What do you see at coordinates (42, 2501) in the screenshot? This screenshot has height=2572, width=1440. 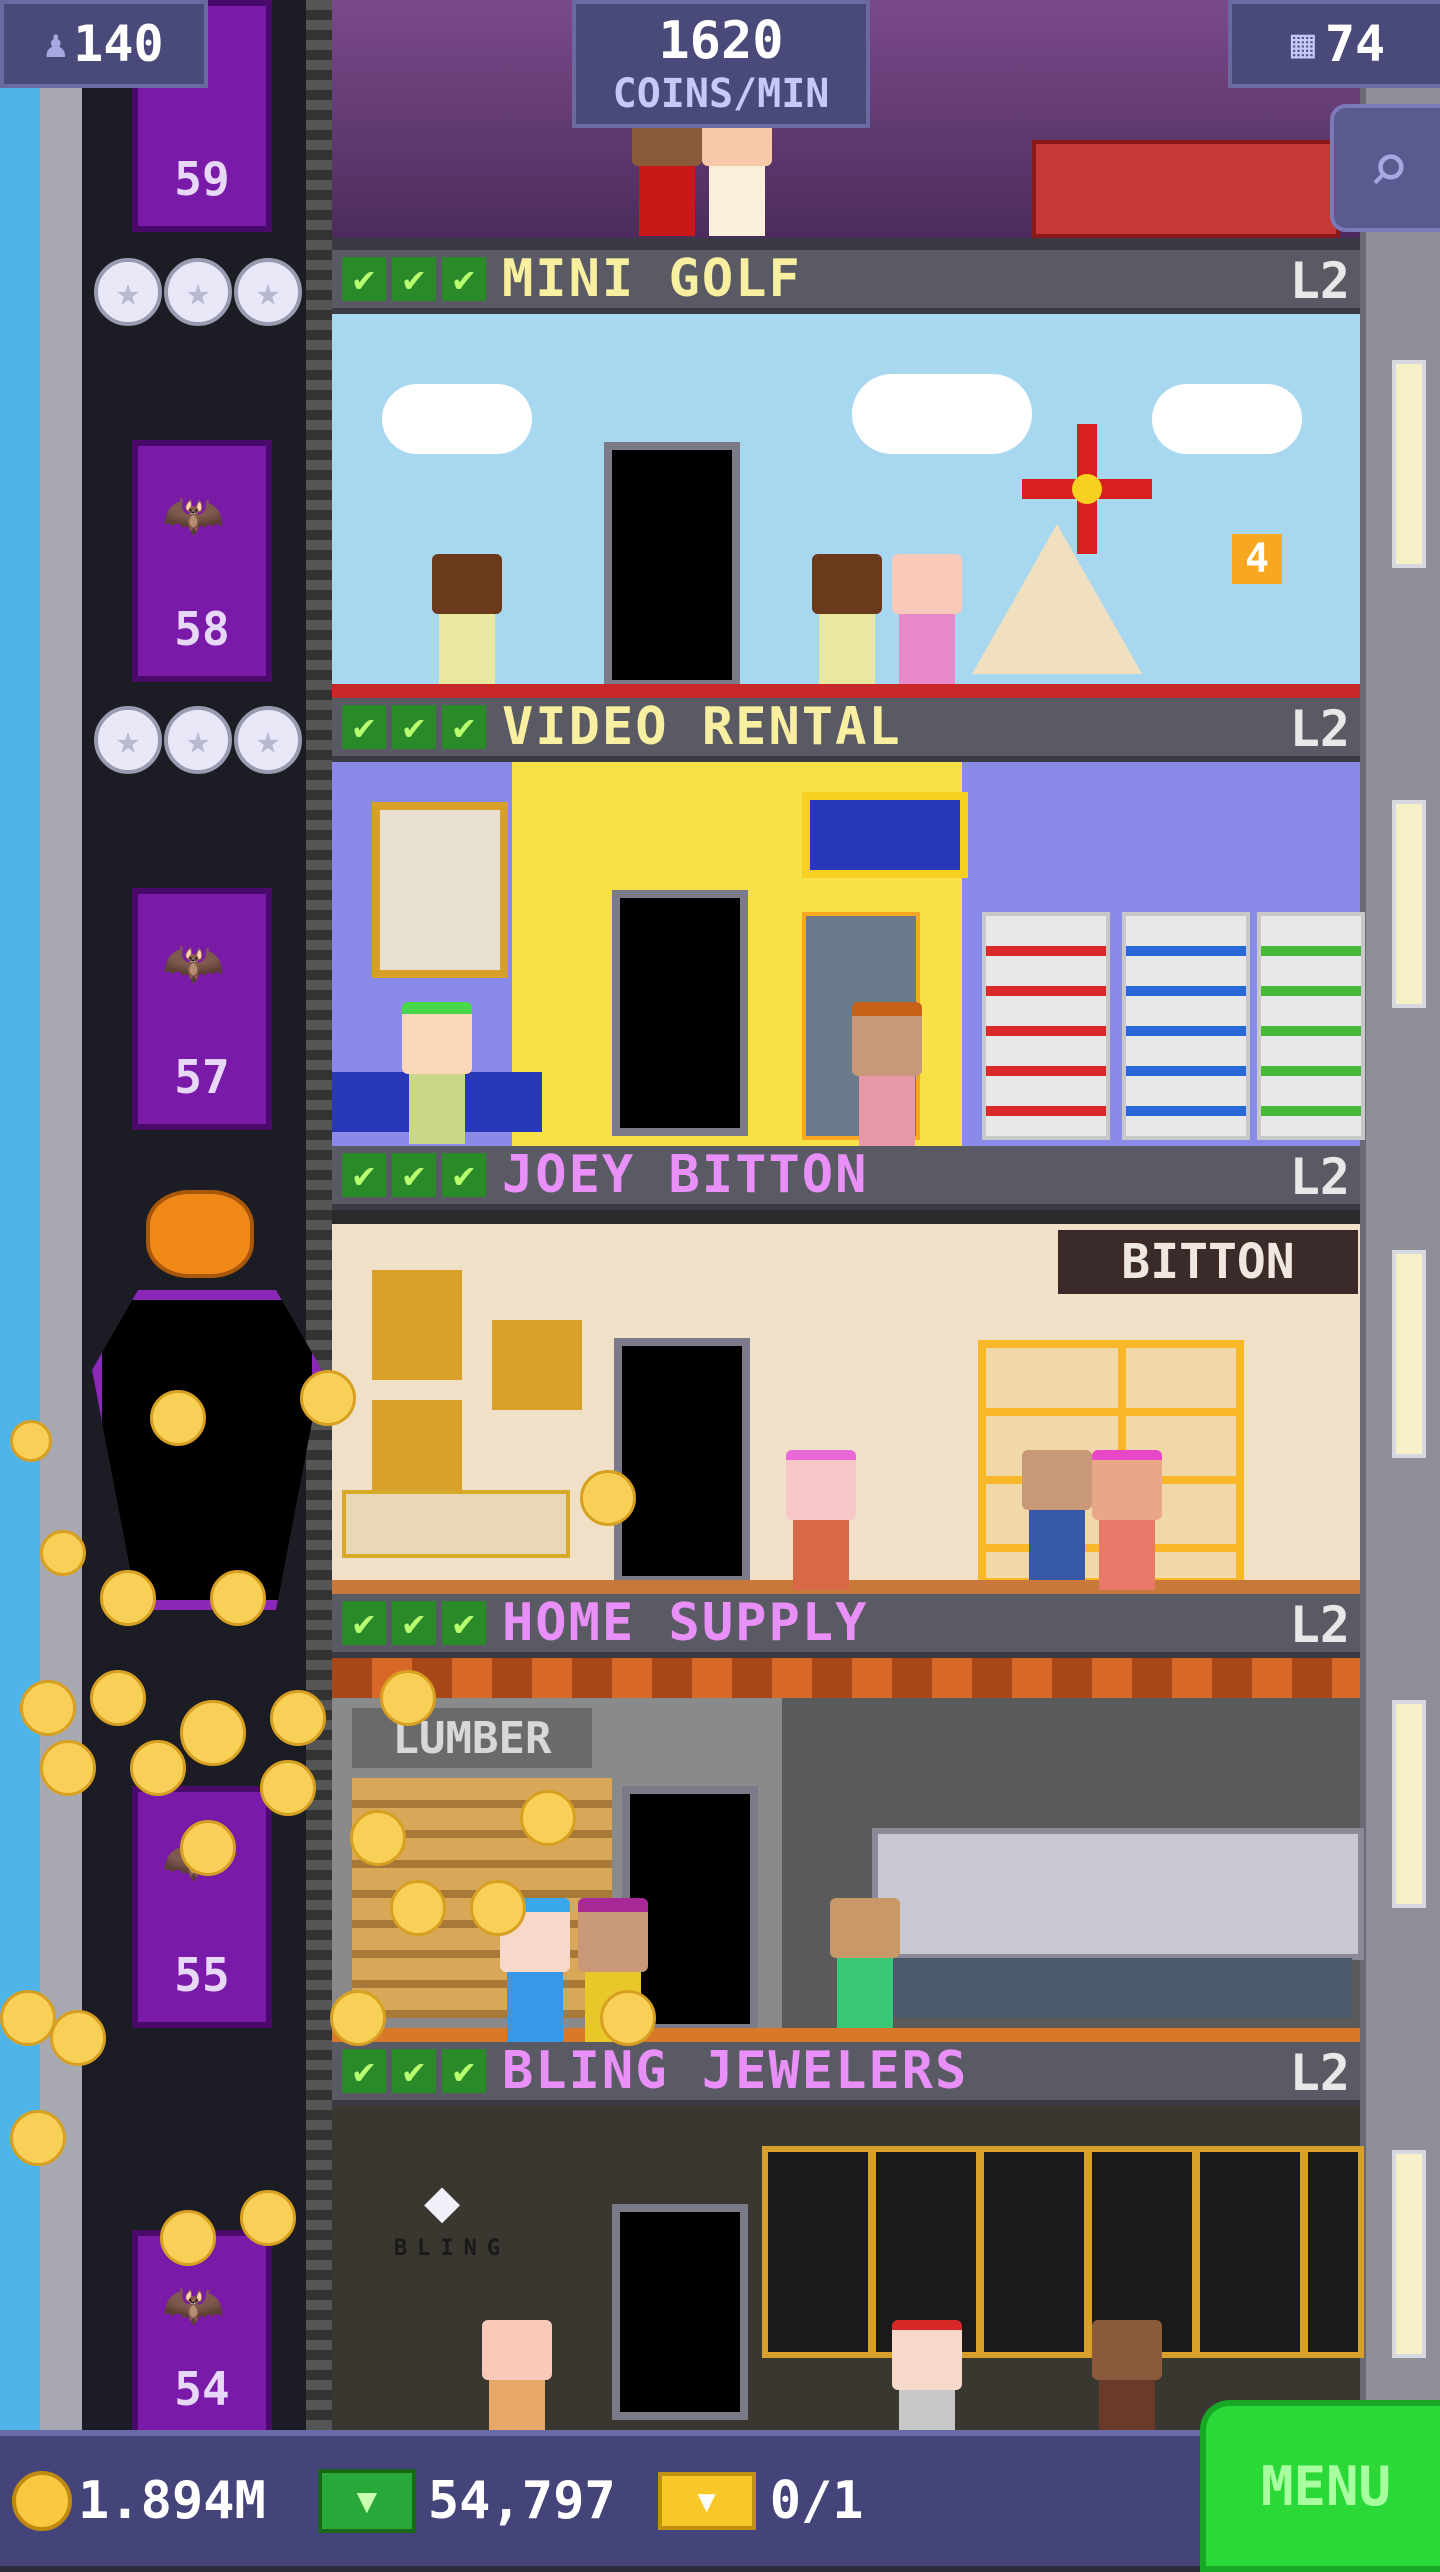 I see `coin-icon` at bounding box center [42, 2501].